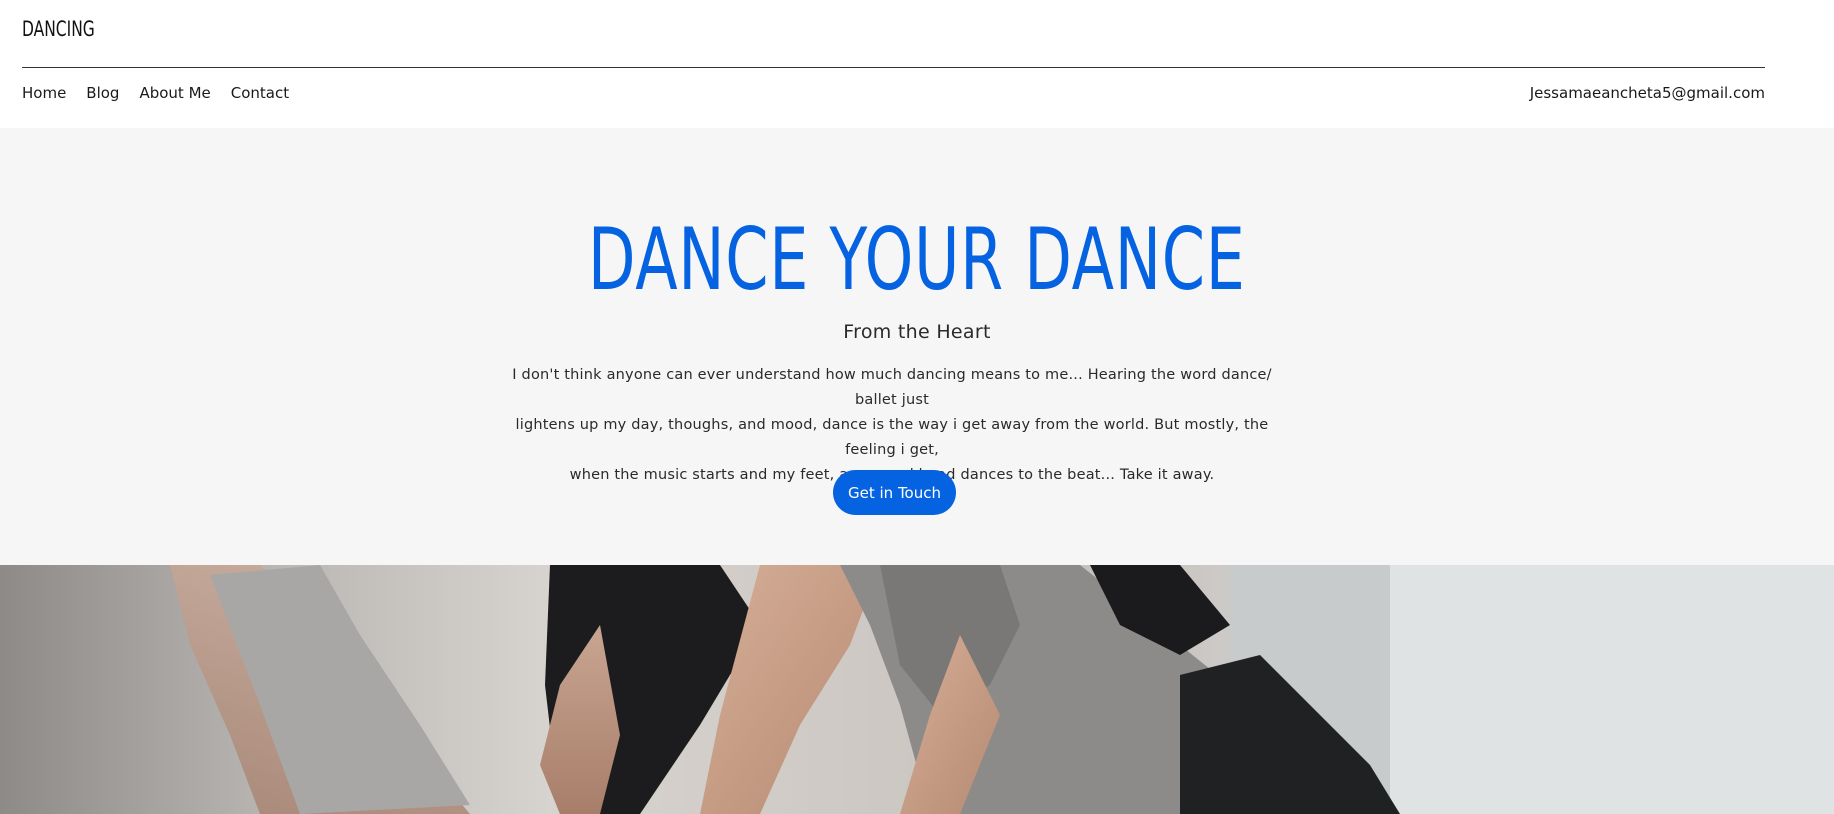 The image size is (1834, 814). I want to click on header-divider, so click(893, 67).